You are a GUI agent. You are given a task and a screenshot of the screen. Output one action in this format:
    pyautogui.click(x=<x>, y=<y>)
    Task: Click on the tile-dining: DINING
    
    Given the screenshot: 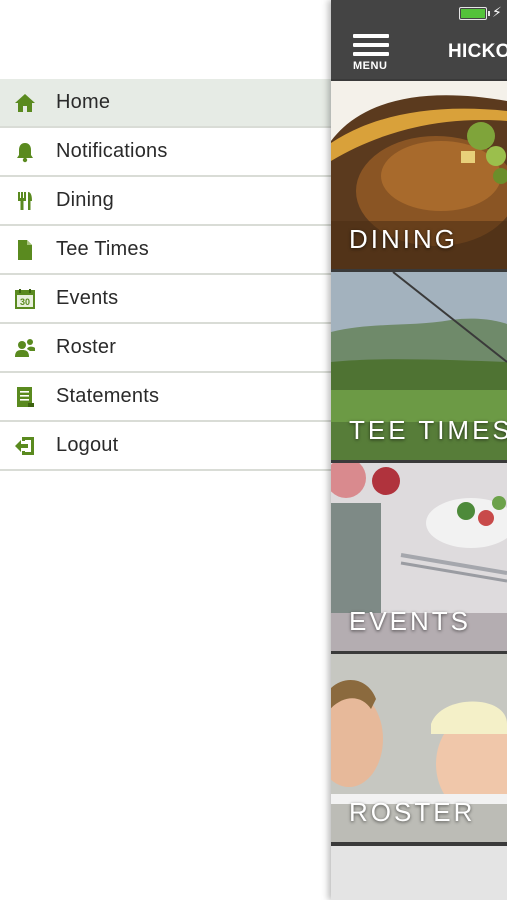 What is the action you would take?
    pyautogui.click(x=419, y=175)
    